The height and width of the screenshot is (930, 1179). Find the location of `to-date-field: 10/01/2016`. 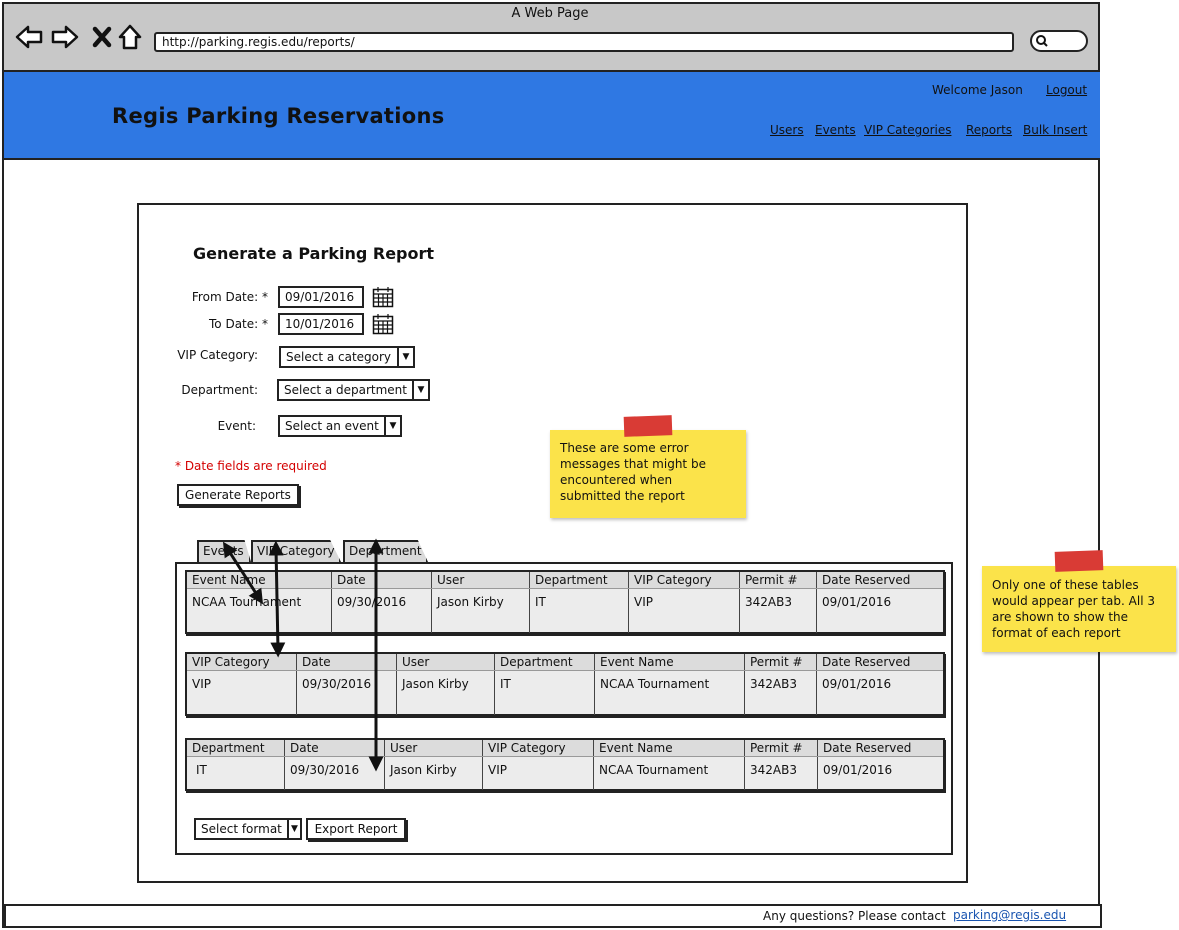

to-date-field: 10/01/2016 is located at coordinates (321, 324).